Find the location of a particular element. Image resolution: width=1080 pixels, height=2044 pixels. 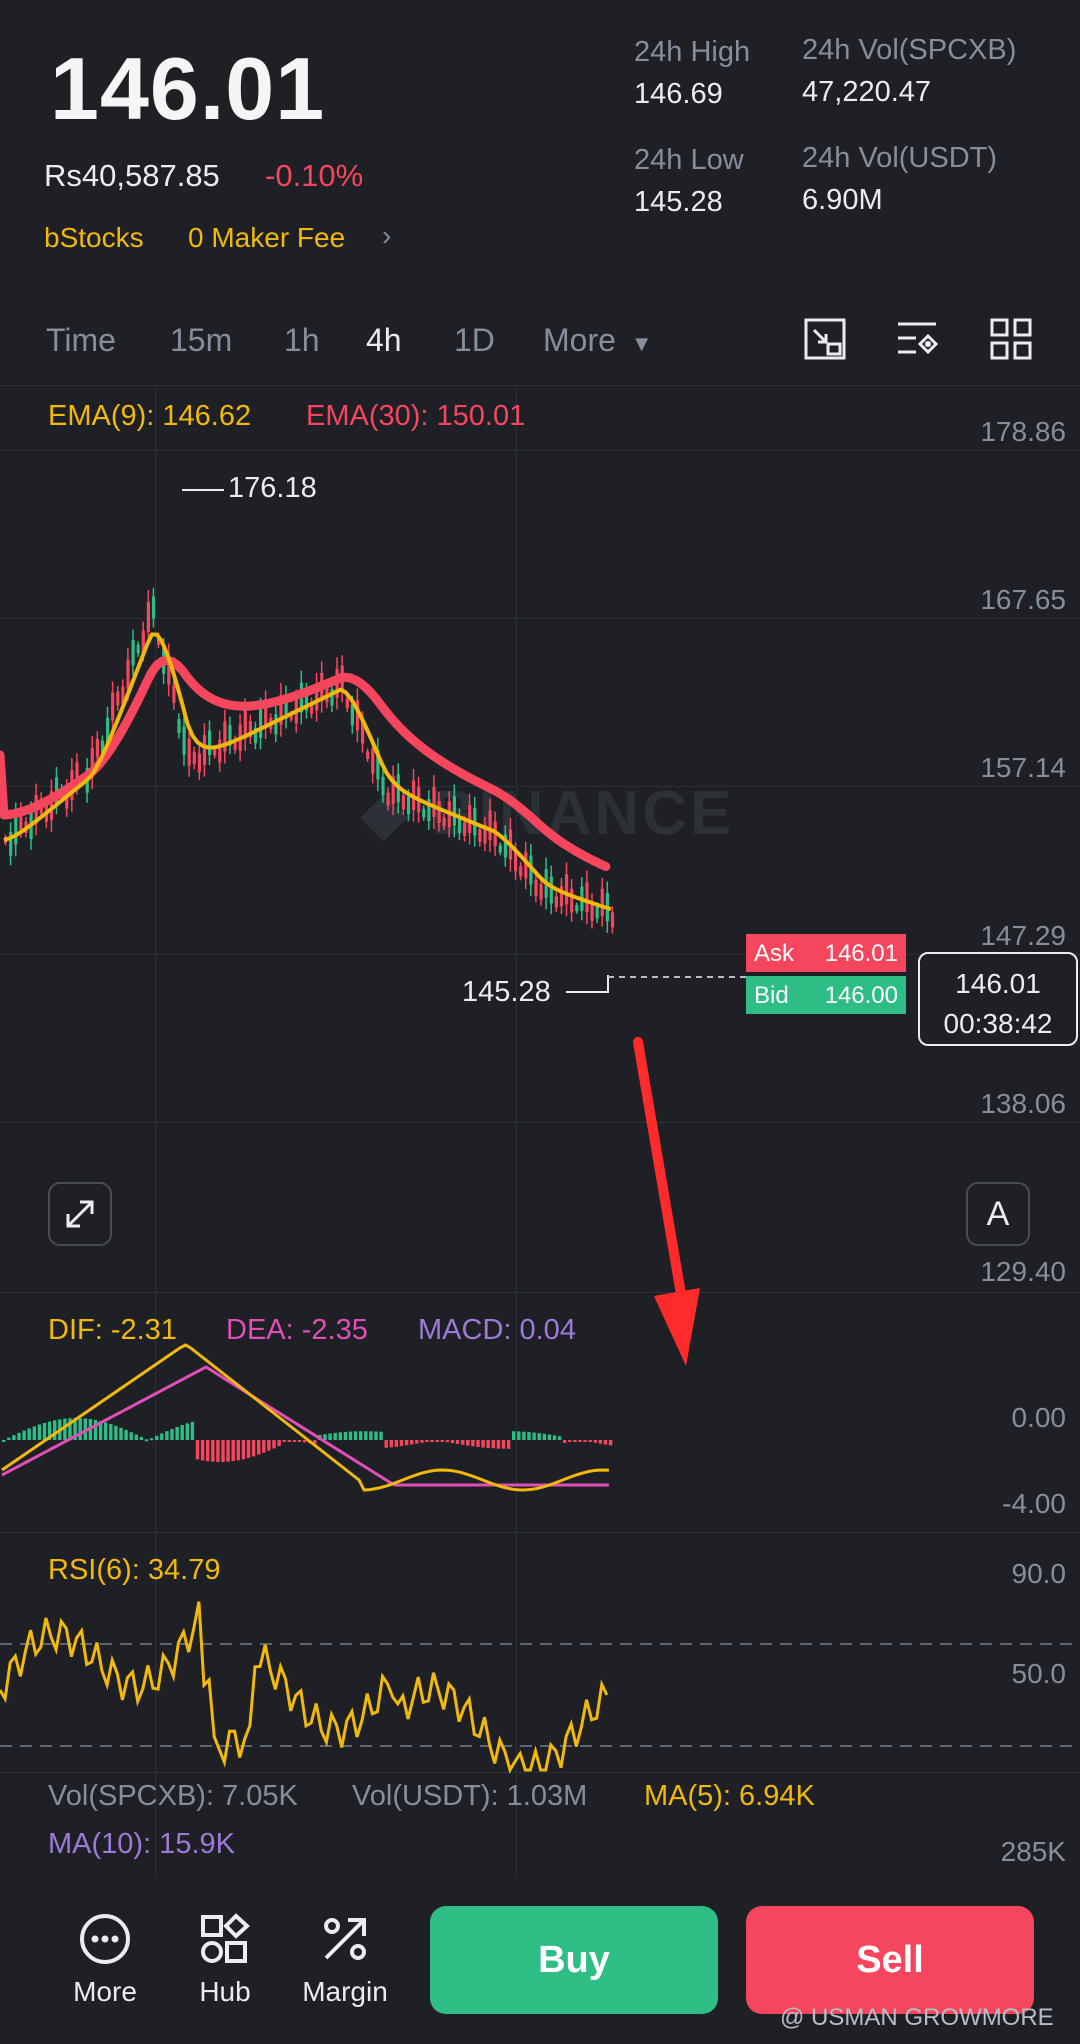

tab-1h: 1h is located at coordinates (302, 340).